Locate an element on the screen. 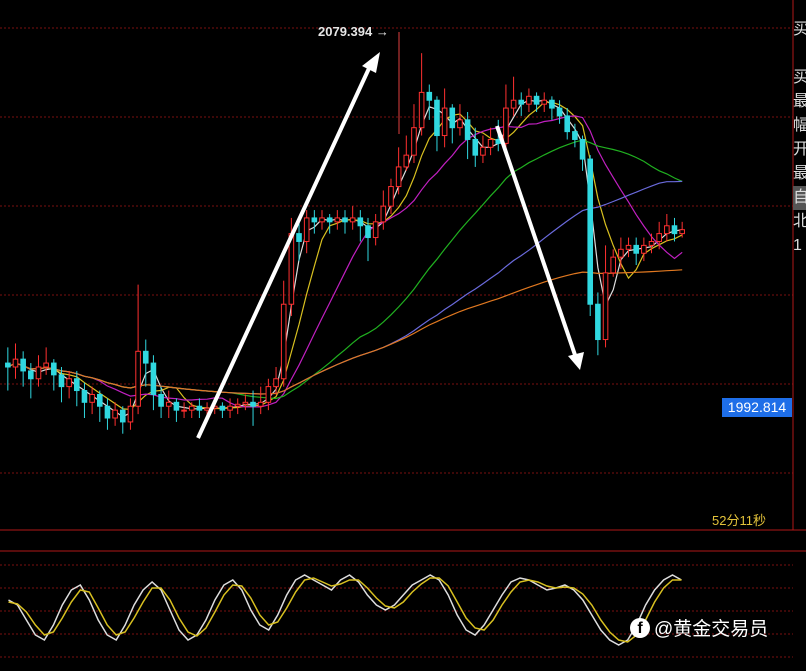  up-arrow-head is located at coordinates (371, 62).